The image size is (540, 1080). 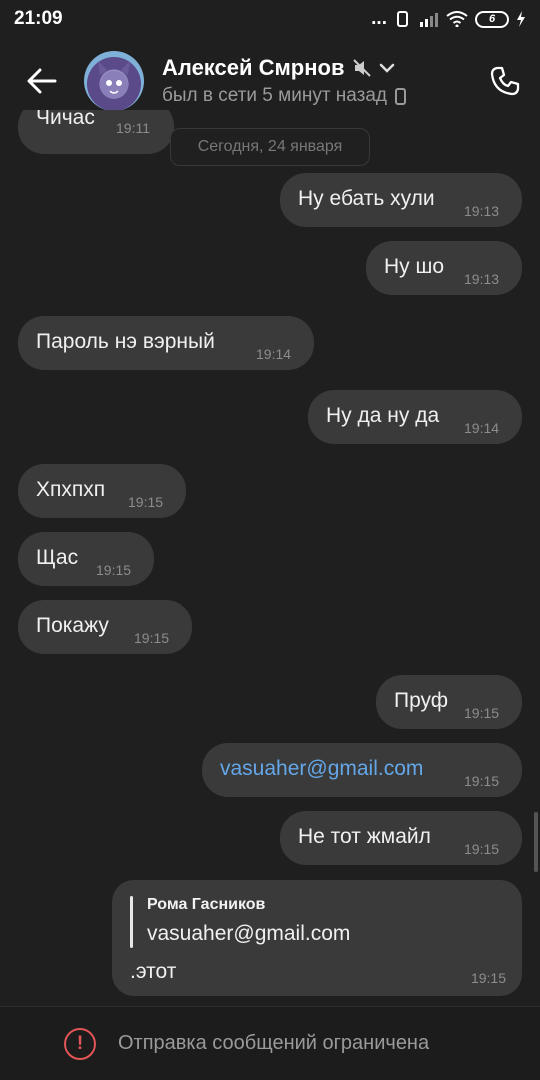 I want to click on restriction-banner: ! Отправка сообщений ограничена, so click(x=270, y=1043).